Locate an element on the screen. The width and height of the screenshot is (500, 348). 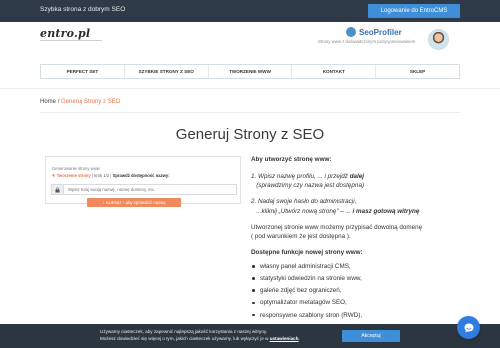
login-button: Logowanie do EntroCMS is located at coordinates (414, 11).